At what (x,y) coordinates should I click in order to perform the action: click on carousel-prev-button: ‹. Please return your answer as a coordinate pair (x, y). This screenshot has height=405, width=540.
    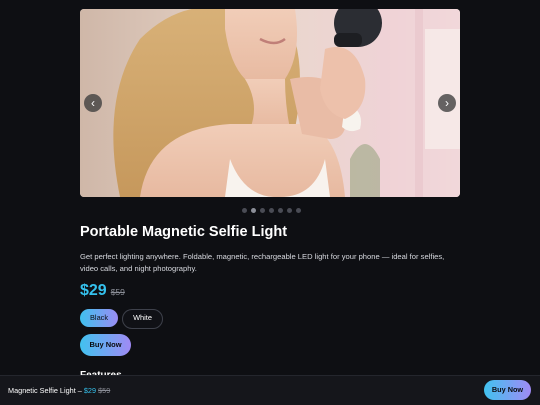
    Looking at the image, I should click on (93, 103).